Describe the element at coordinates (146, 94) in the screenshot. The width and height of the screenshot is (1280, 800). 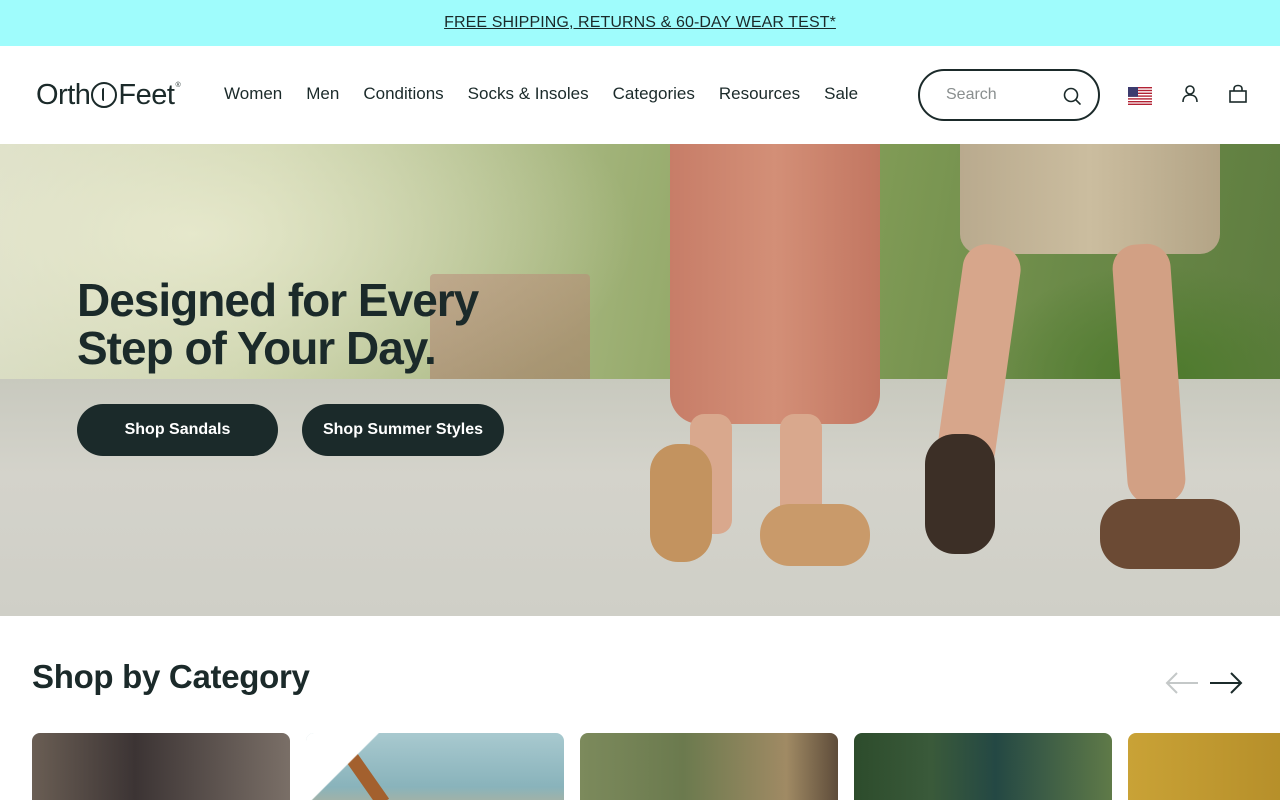
I see `logo-text-right: Feet` at that location.